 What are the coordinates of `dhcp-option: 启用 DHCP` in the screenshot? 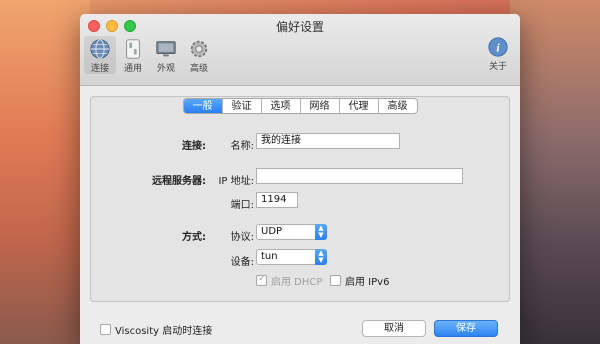 It's located at (289, 280).